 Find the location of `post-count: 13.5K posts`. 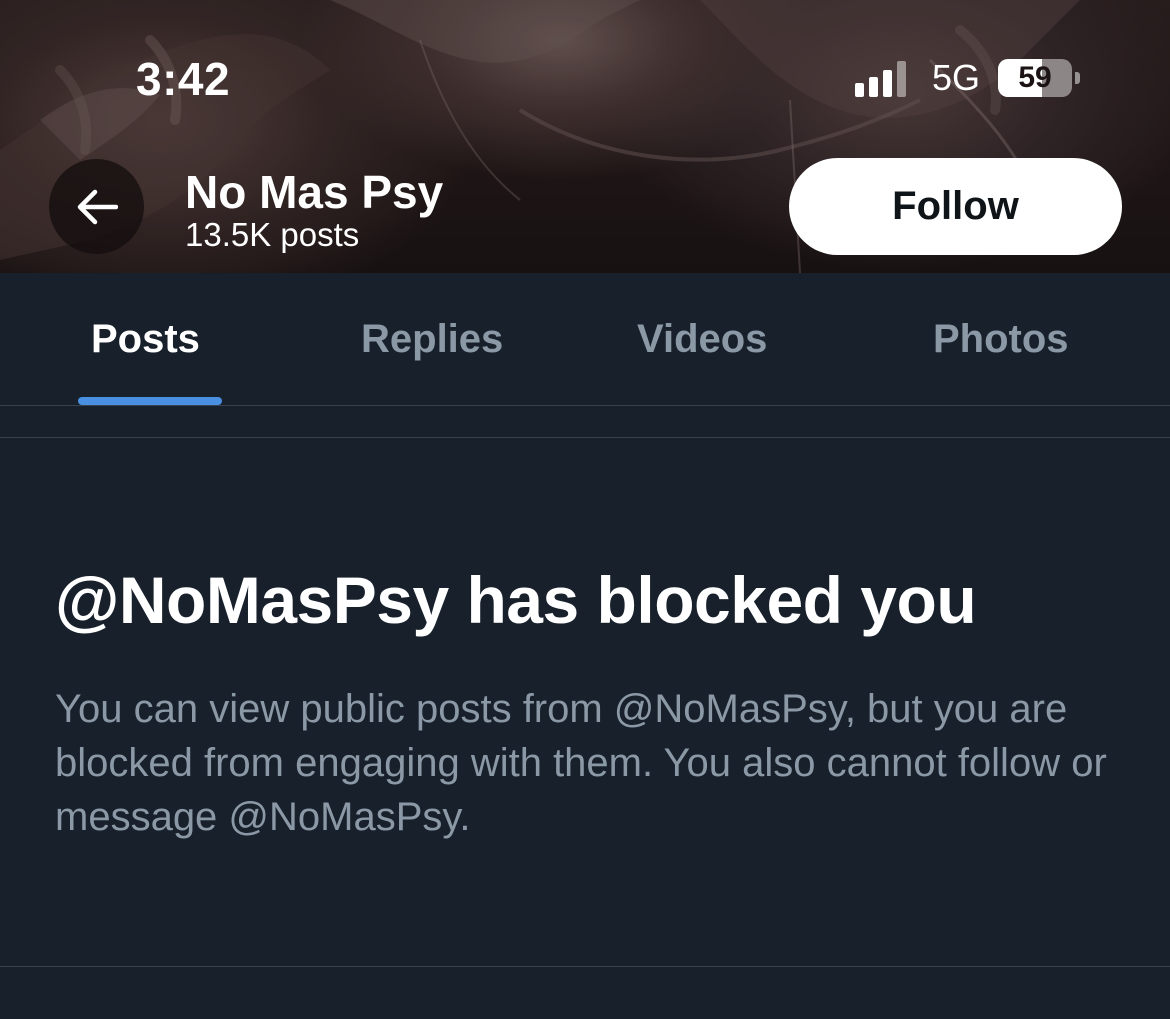

post-count: 13.5K posts is located at coordinates (272, 234).